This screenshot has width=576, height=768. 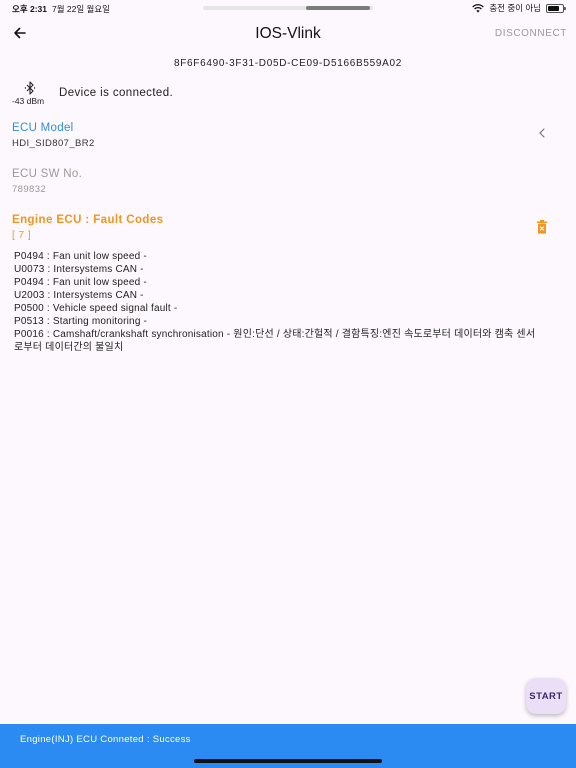 What do you see at coordinates (556, 8) in the screenshot?
I see `battery-icon` at bounding box center [556, 8].